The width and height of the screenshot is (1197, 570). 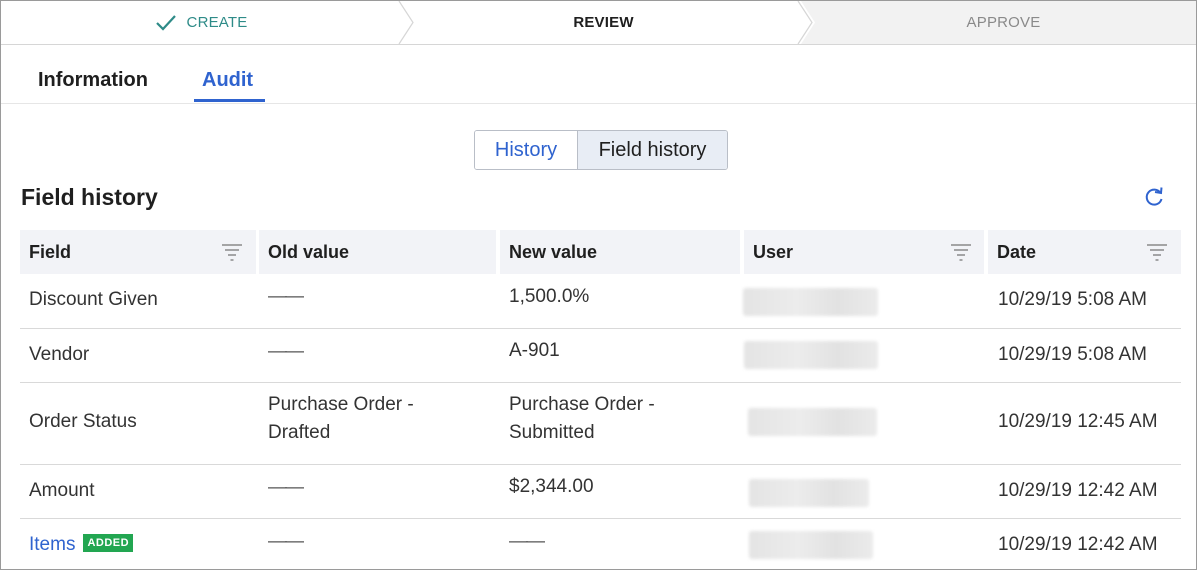 I want to click on new-value-cell: $2,344.00, so click(x=551, y=486).